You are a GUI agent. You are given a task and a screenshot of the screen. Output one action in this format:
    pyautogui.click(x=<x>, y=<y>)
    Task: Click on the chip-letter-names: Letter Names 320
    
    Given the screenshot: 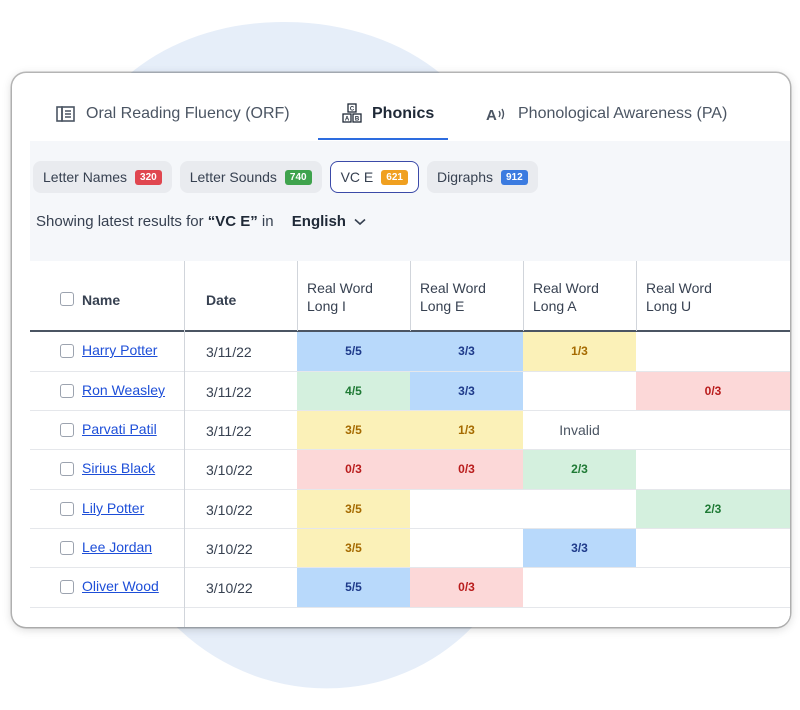 What is the action you would take?
    pyautogui.click(x=102, y=177)
    